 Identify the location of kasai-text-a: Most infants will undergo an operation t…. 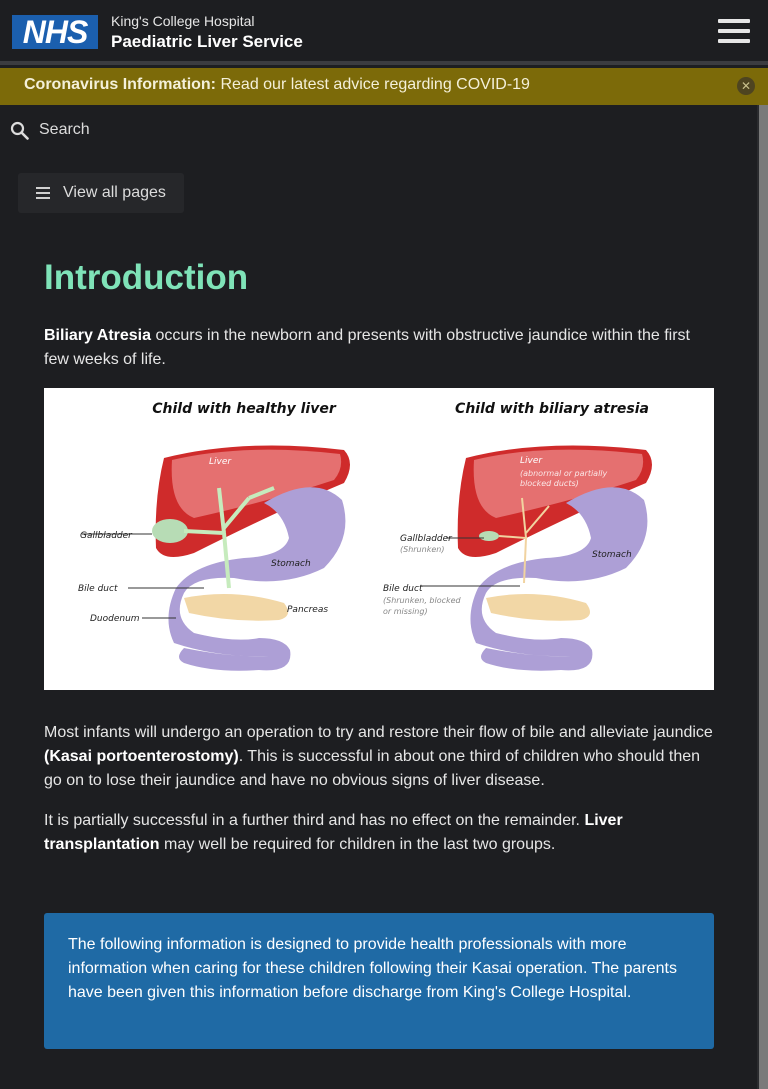
(378, 732).